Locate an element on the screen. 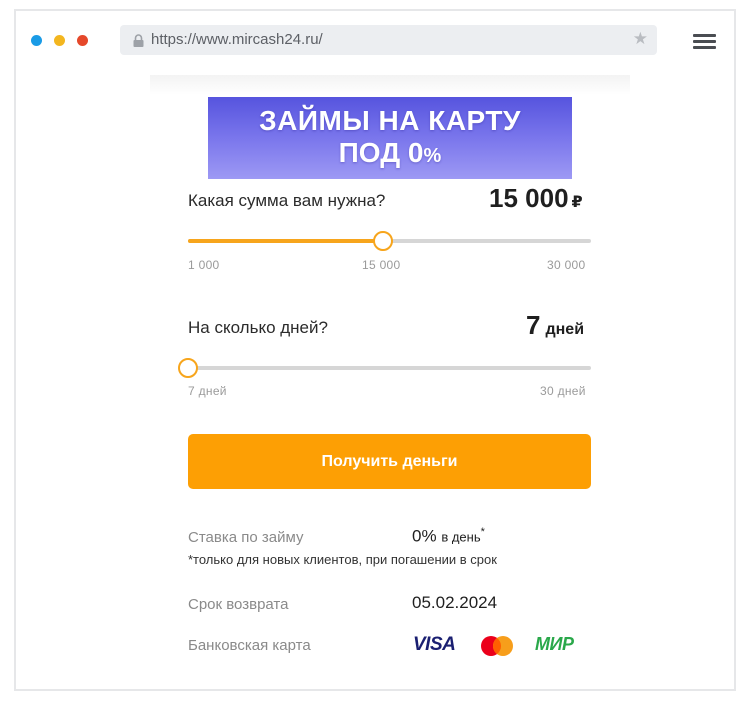 This screenshot has height=709, width=751. star-icon: ★ is located at coordinates (640, 39).